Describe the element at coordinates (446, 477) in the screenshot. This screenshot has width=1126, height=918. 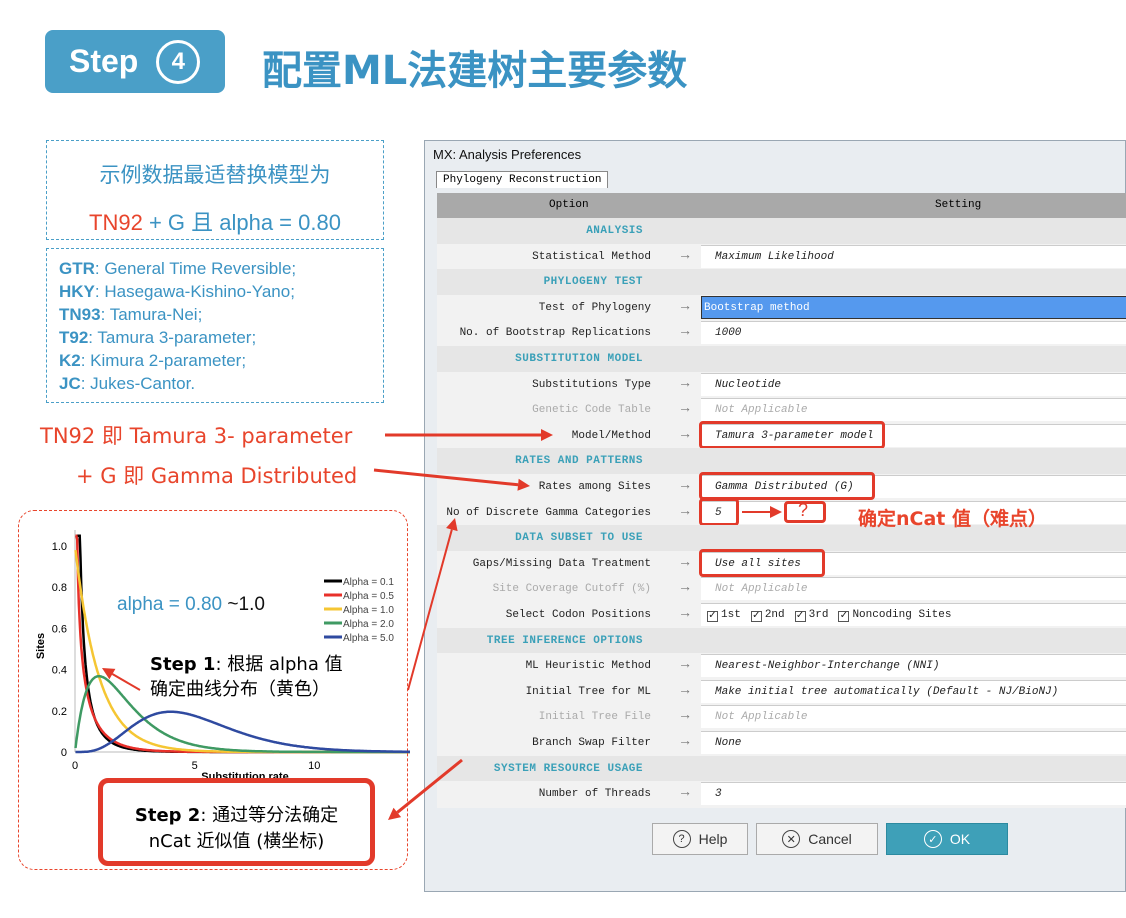
I see `arrow-to-rates` at that location.